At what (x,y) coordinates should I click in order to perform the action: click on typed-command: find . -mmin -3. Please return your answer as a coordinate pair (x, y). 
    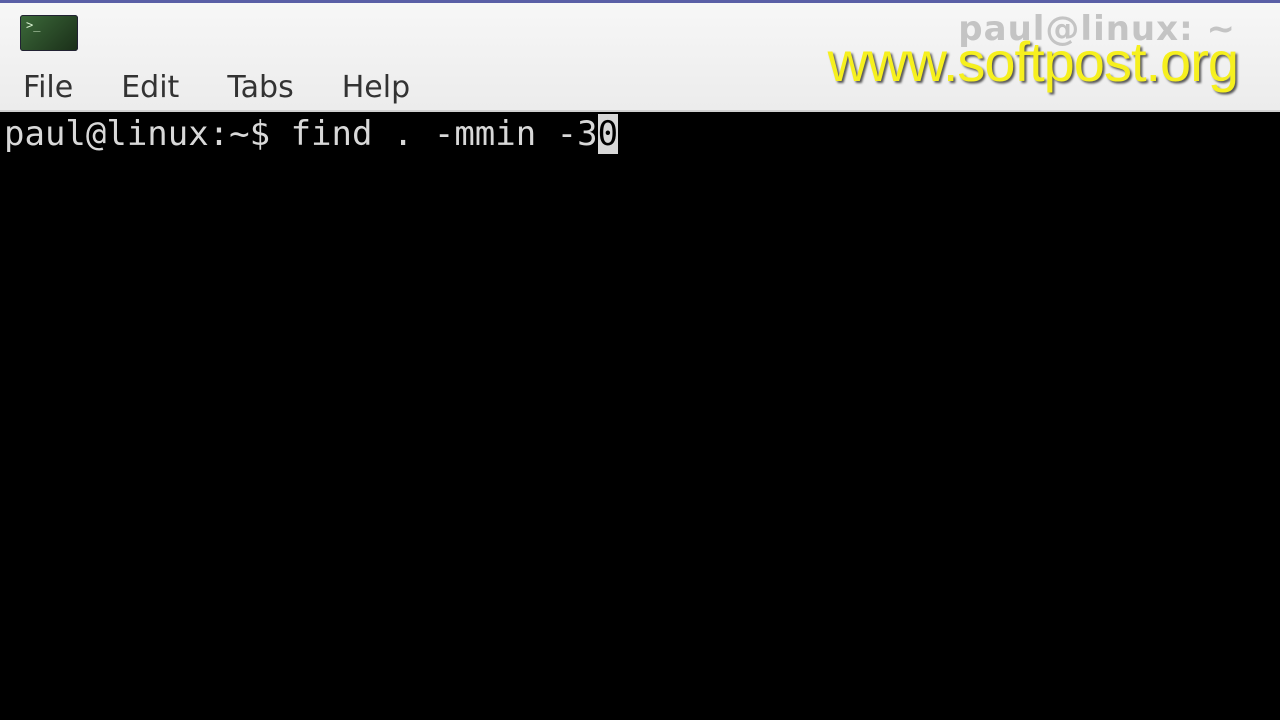
    Looking at the image, I should click on (444, 134).